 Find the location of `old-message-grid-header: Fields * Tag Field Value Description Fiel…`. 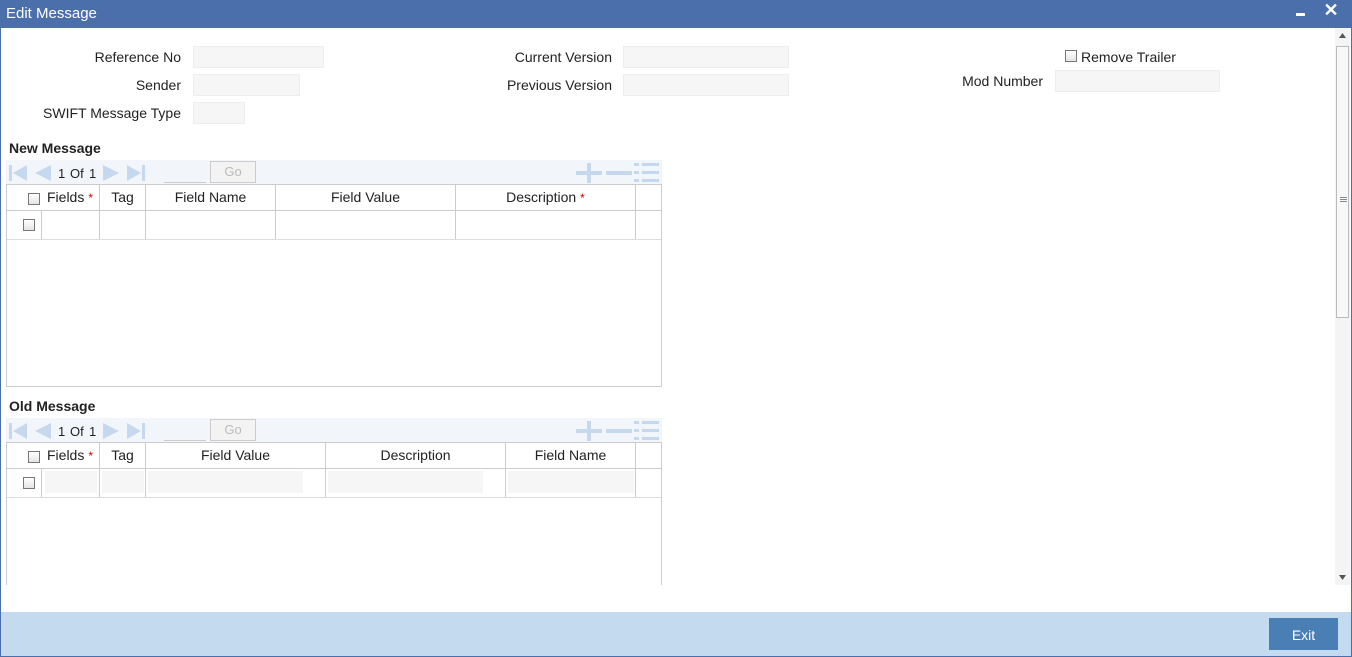

old-message-grid-header: Fields * Tag Field Value Description Fiel… is located at coordinates (334, 456).